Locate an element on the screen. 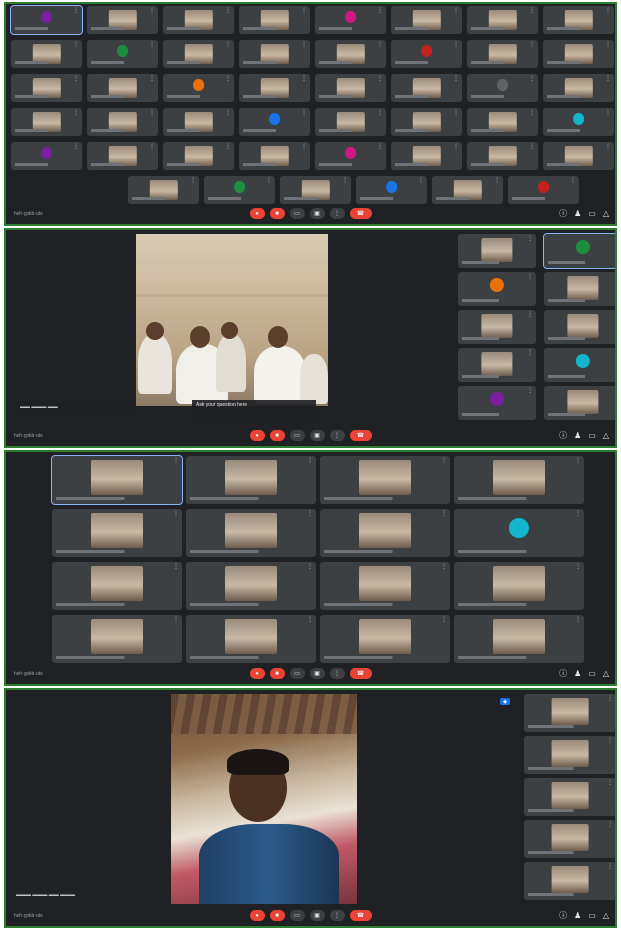 This screenshot has width=621, height=930. leave-call-button: ☎ is located at coordinates (360, 915).